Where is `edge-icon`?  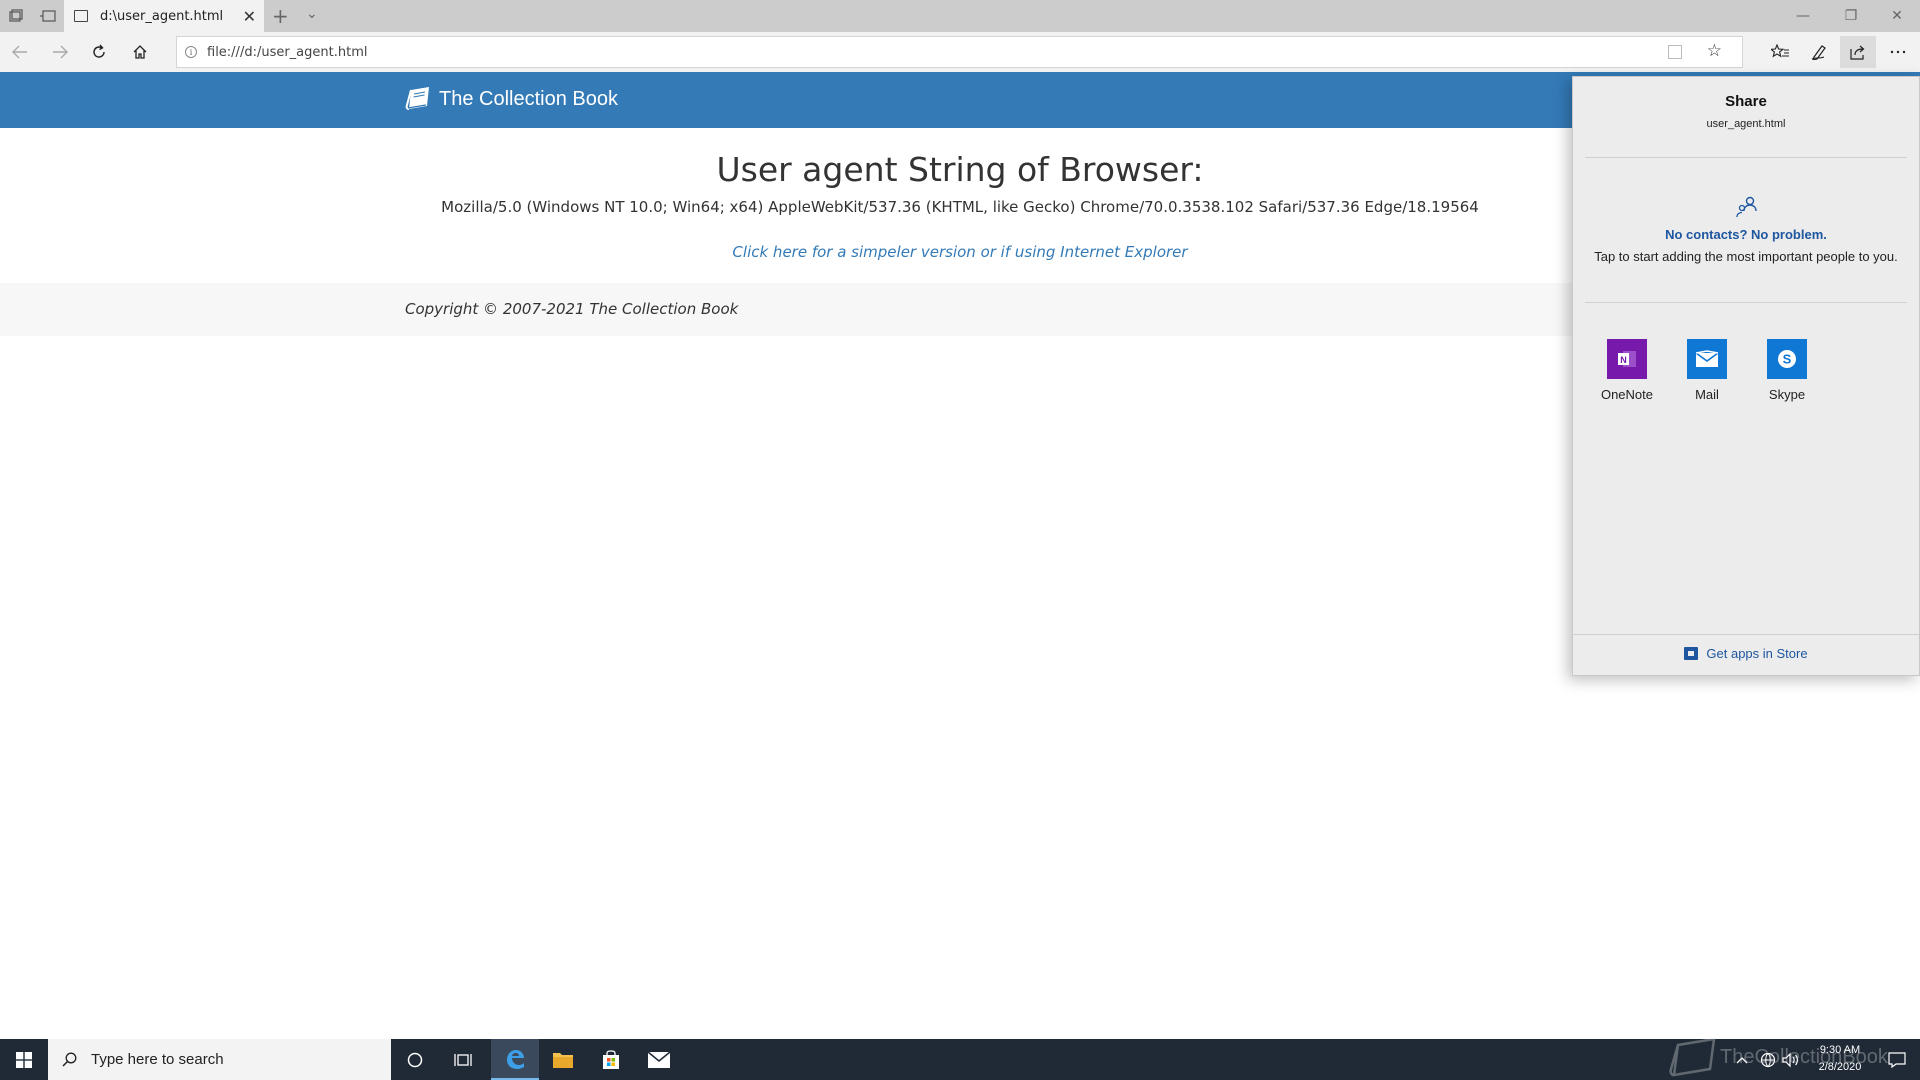
edge-icon is located at coordinates (515, 1059).